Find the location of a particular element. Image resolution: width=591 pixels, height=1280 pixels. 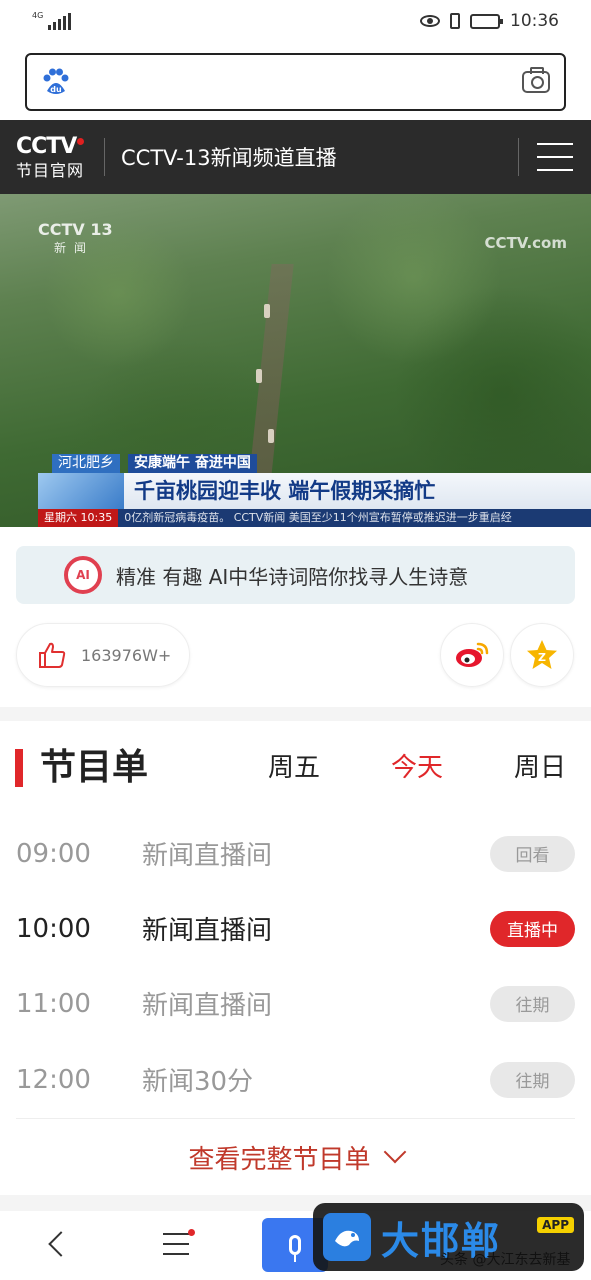

site-header: CCTV 节目官网 CCTV-13新闻频道直播 is located at coordinates (295, 157).